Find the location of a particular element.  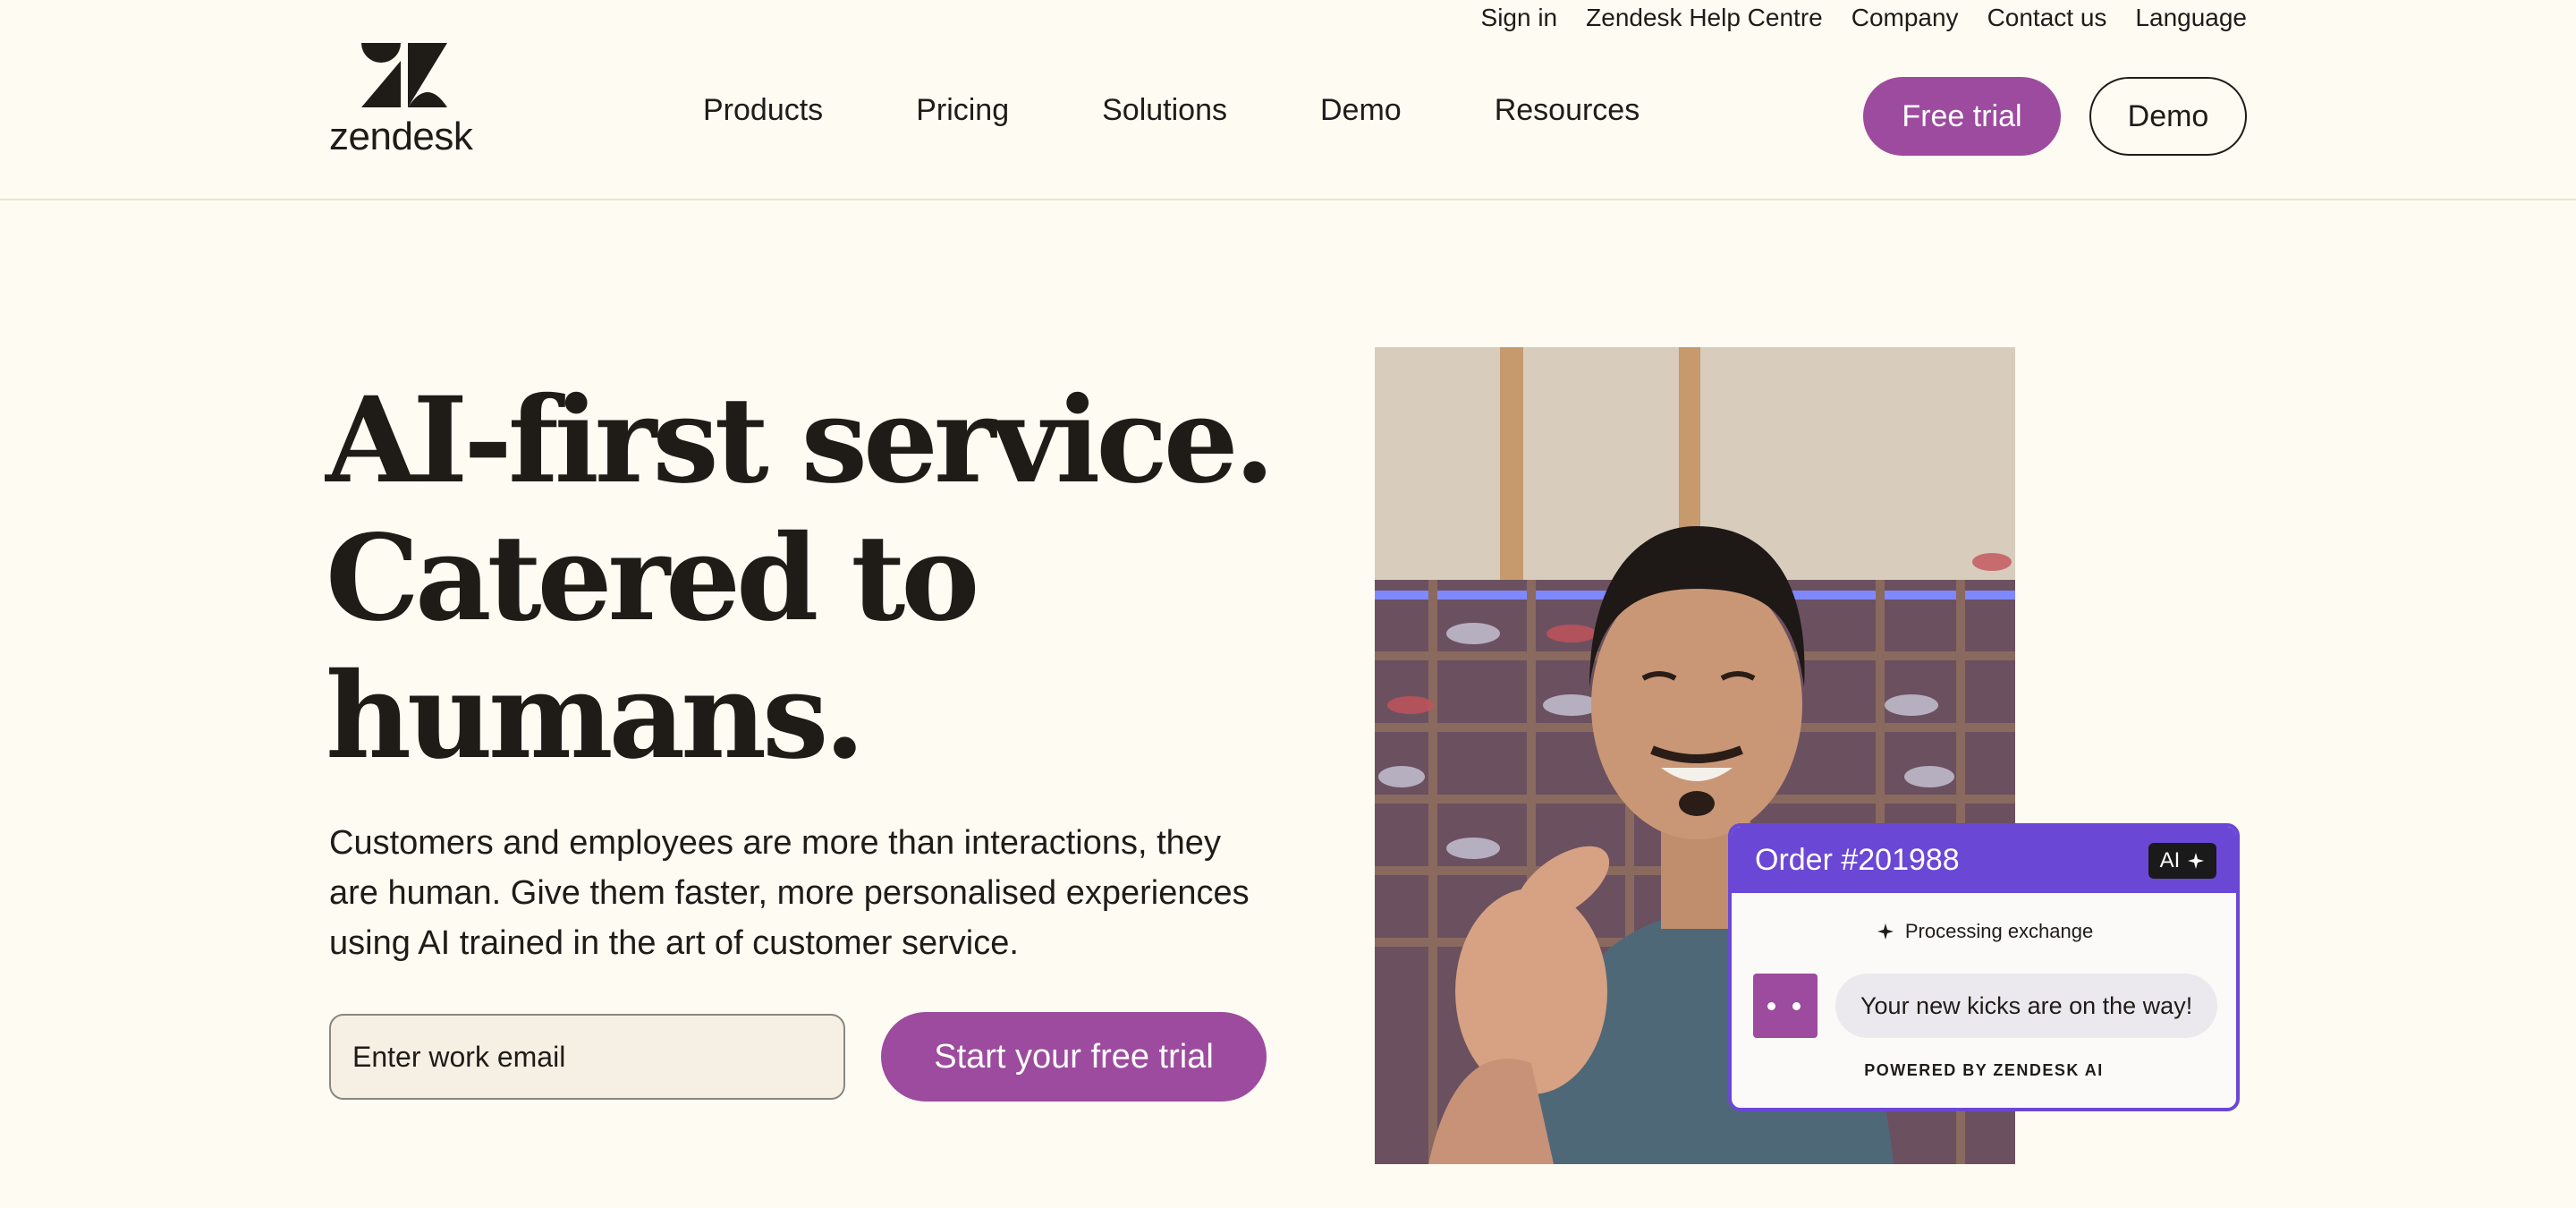

ai-card-header: Order #201988 AI is located at coordinates (1984, 860).